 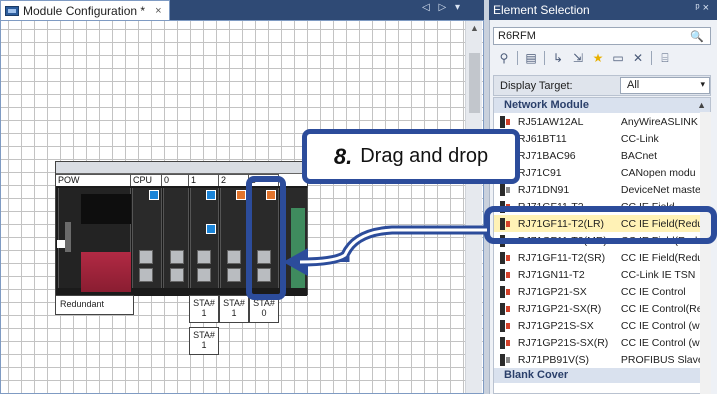 What do you see at coordinates (176, 238) in the screenshot?
I see `slot-0-module` at bounding box center [176, 238].